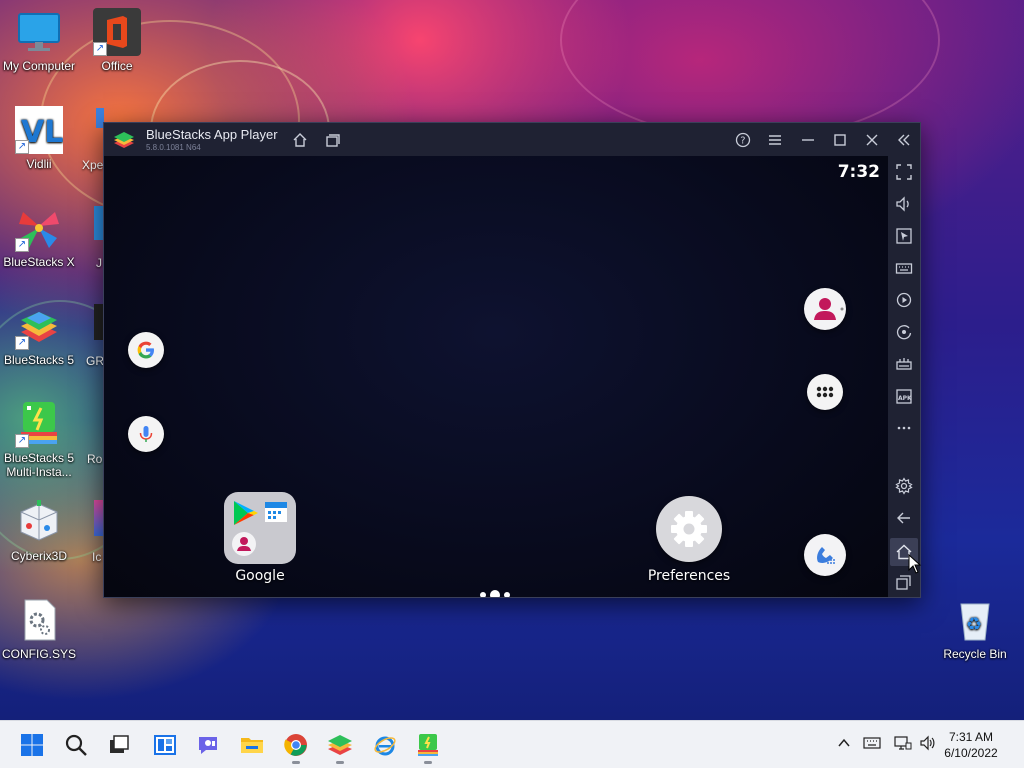 The image size is (1024, 768). What do you see at coordinates (39, 360) in the screenshot?
I see `desktop-icon-label: BlueStacks 5` at bounding box center [39, 360].